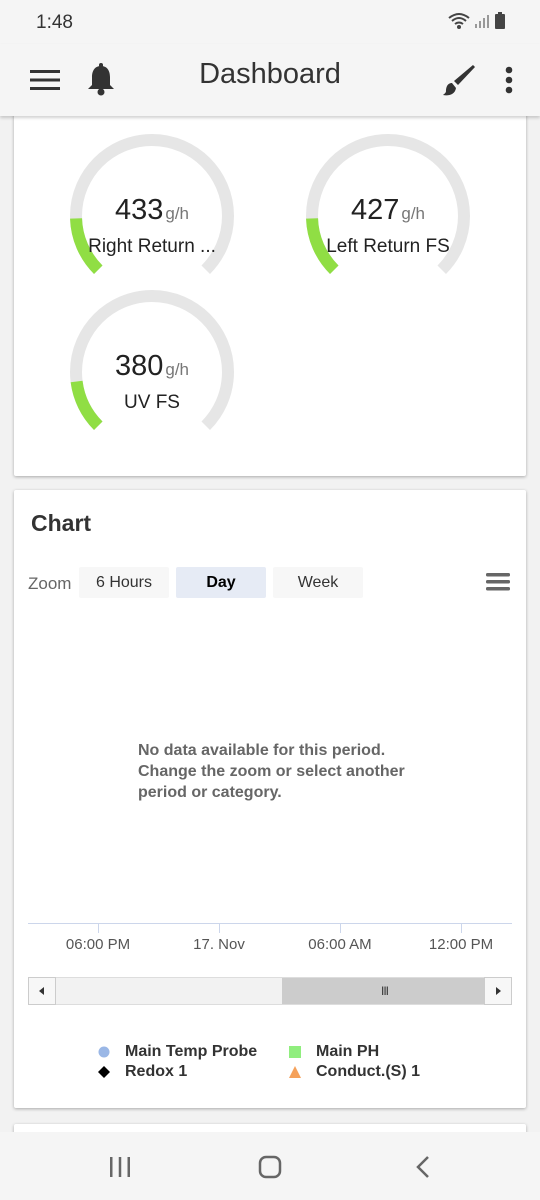  What do you see at coordinates (423, 1167) in the screenshot?
I see `back-icon` at bounding box center [423, 1167].